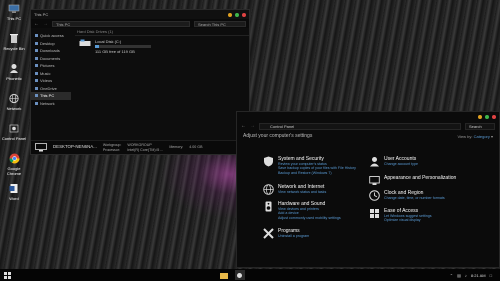  What do you see at coordinates (14, 78) in the screenshot?
I see `desktop-icon-label: Phonetic` at bounding box center [14, 78].